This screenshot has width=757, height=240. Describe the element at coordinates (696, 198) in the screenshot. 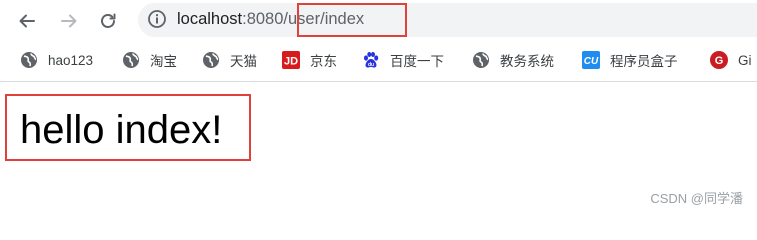

I see `watermark: CSDN @同学潘` at that location.